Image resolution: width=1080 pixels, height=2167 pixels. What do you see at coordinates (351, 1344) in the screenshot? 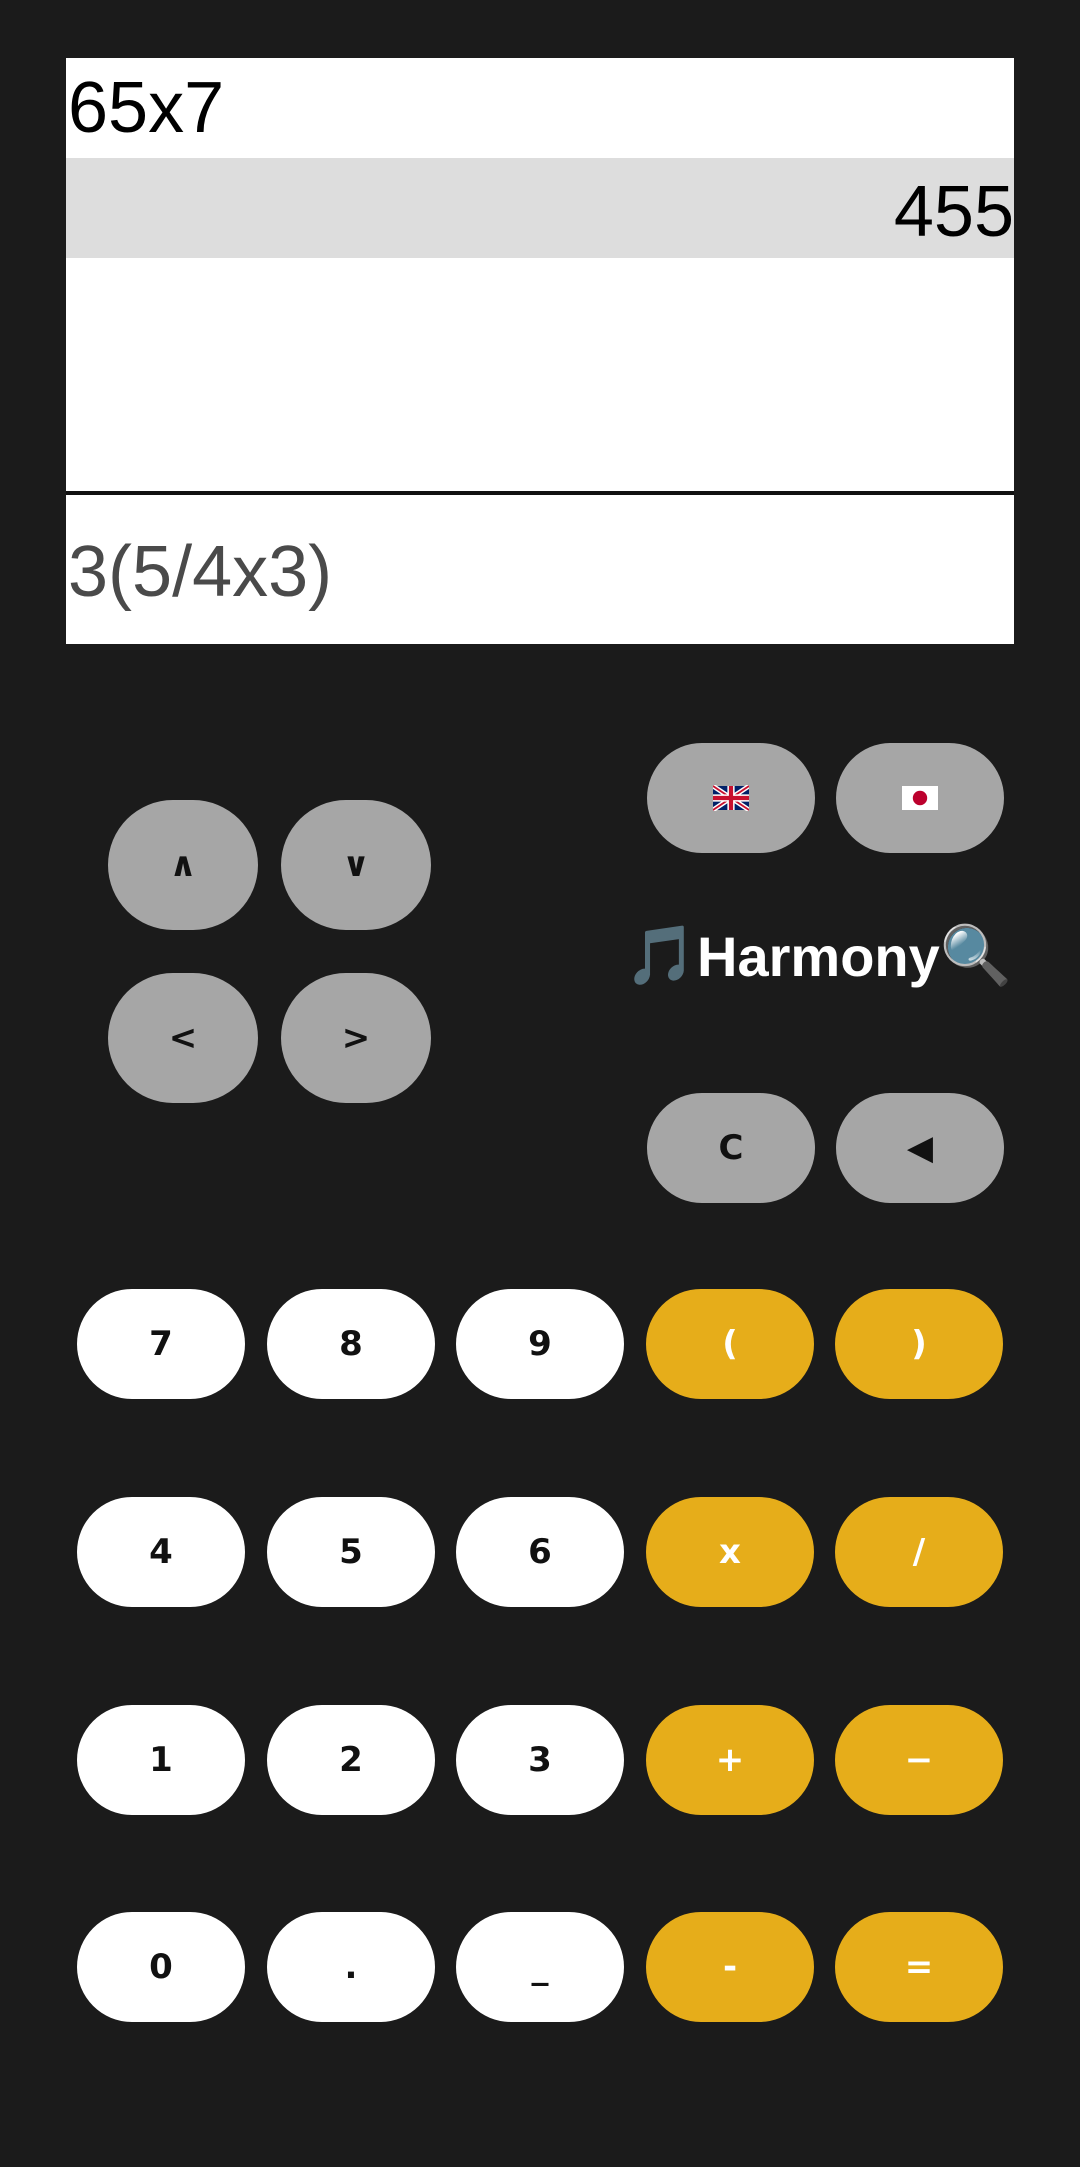
I see `key-8-button: 8` at bounding box center [351, 1344].